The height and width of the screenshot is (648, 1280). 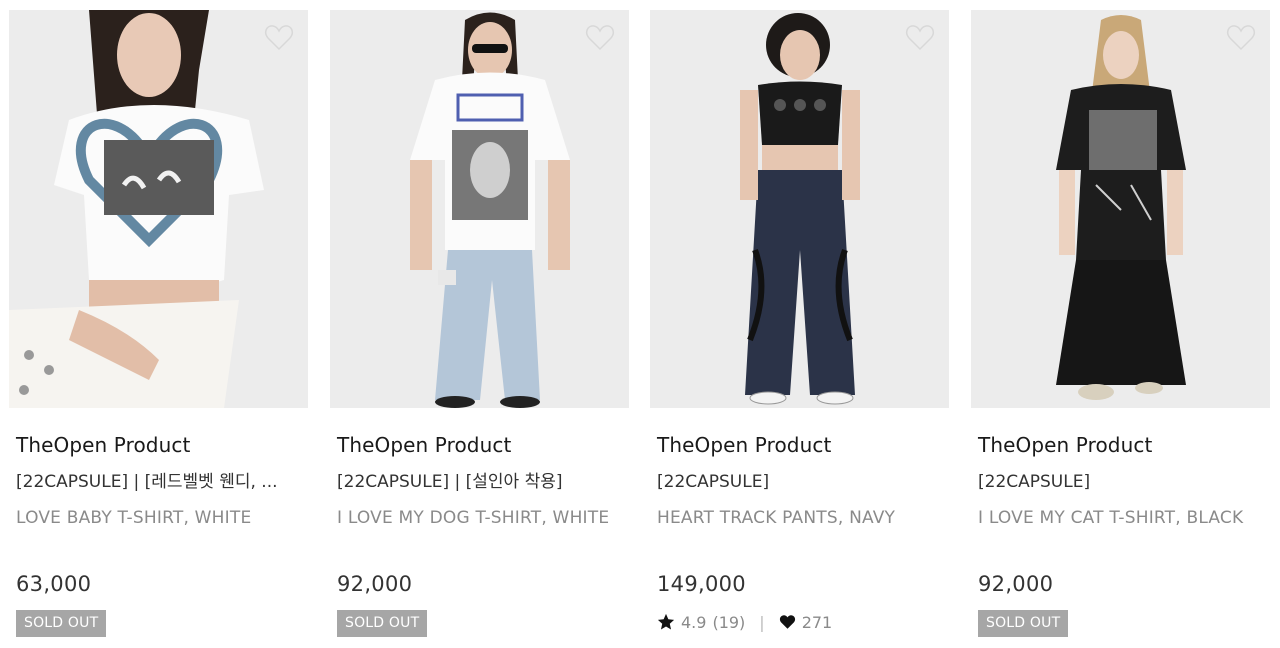 I want to click on star-icon, so click(x=666, y=621).